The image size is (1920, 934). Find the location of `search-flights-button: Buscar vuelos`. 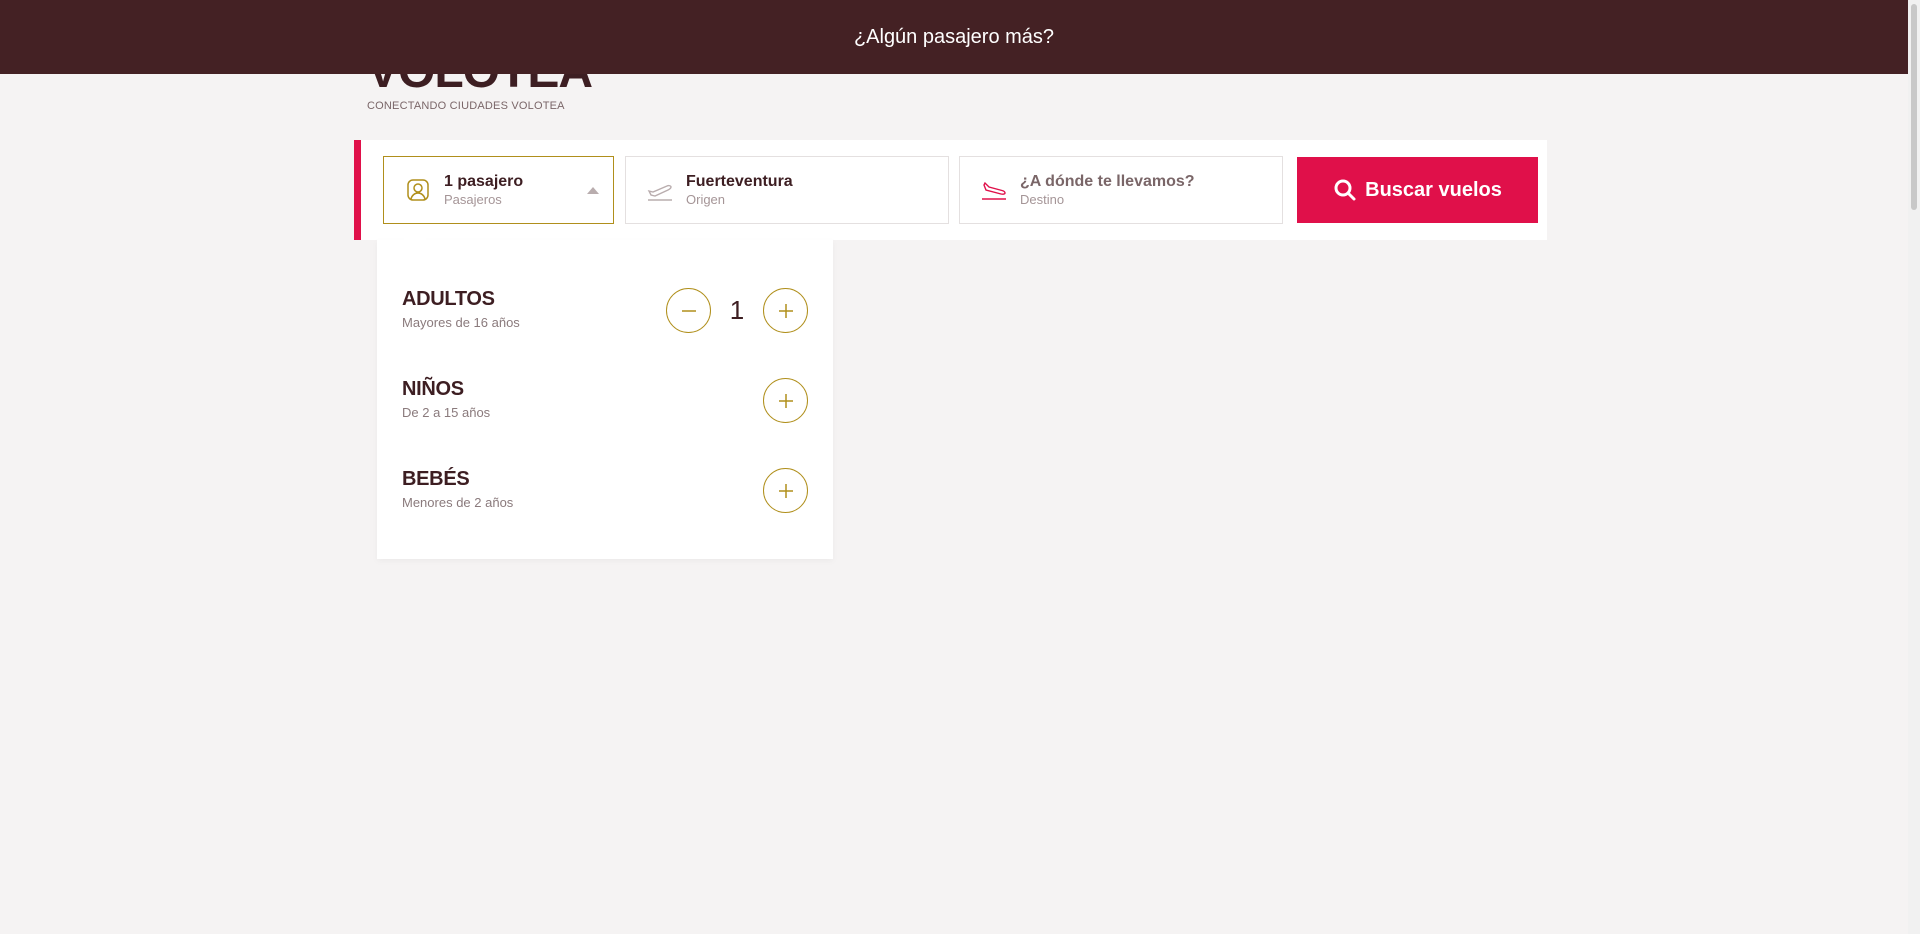

search-flights-button: Buscar vuelos is located at coordinates (1417, 190).